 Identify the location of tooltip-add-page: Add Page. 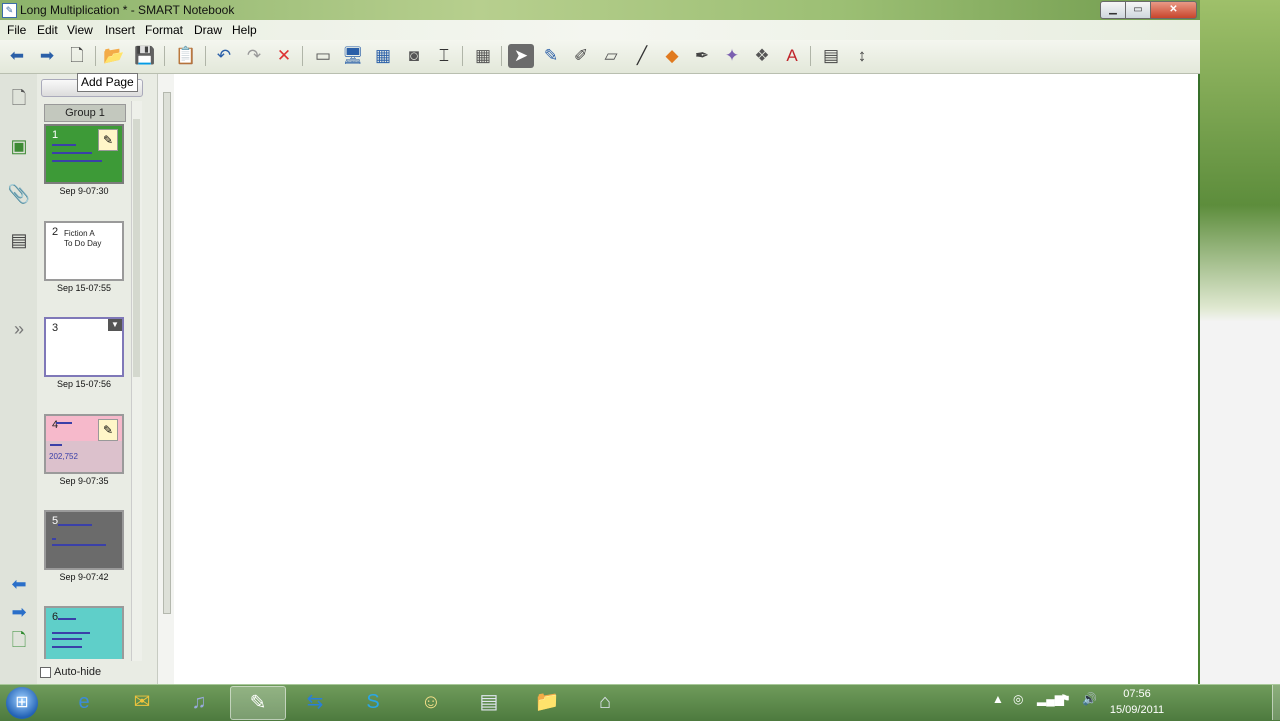
(107, 82).